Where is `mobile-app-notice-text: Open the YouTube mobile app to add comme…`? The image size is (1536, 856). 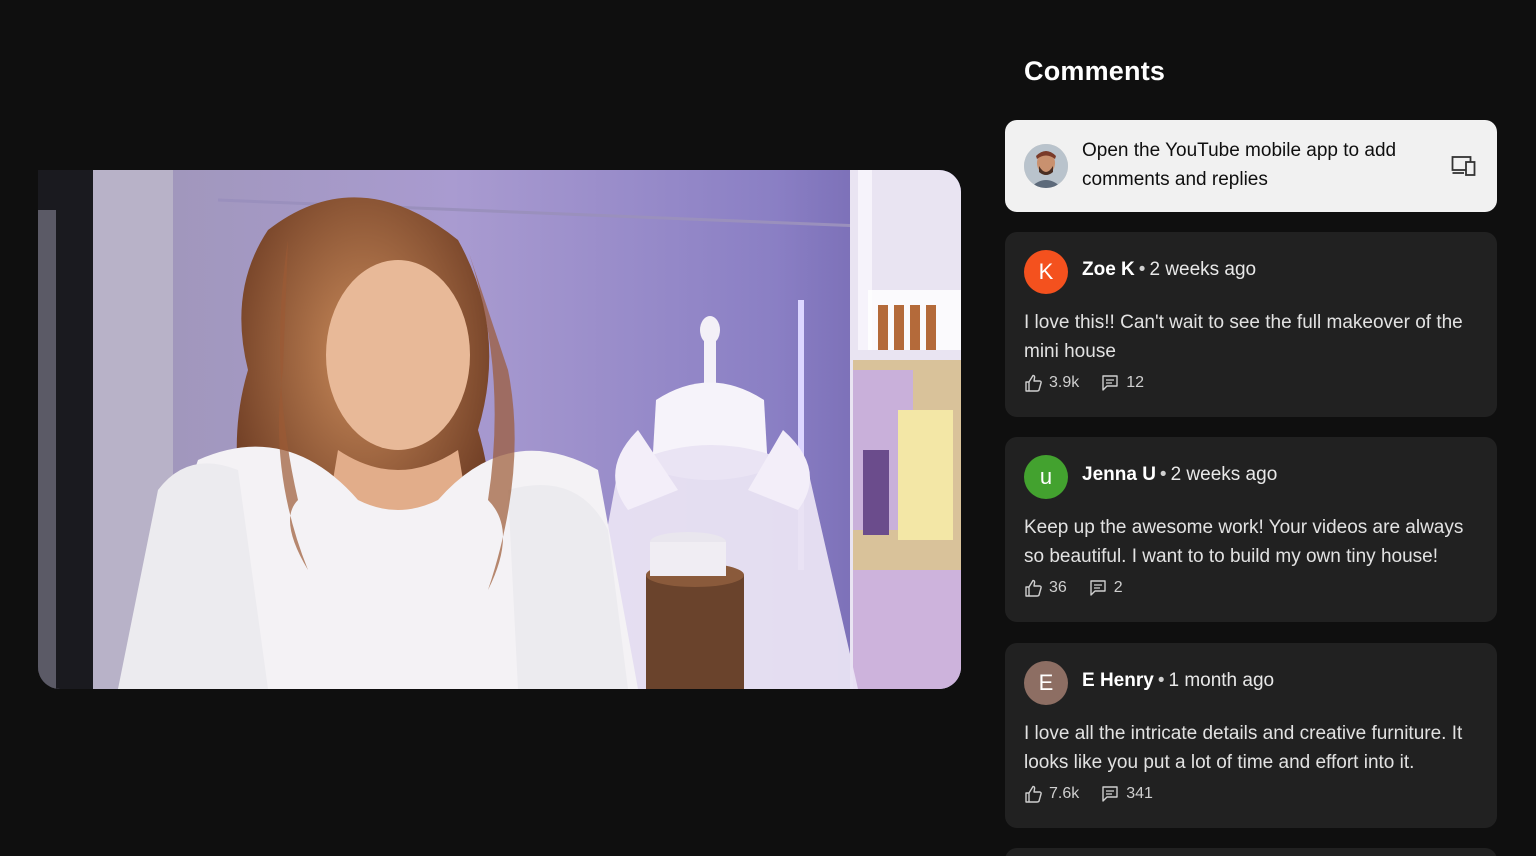
mobile-app-notice-text: Open the YouTube mobile app to add comme… is located at coordinates (1239, 165).